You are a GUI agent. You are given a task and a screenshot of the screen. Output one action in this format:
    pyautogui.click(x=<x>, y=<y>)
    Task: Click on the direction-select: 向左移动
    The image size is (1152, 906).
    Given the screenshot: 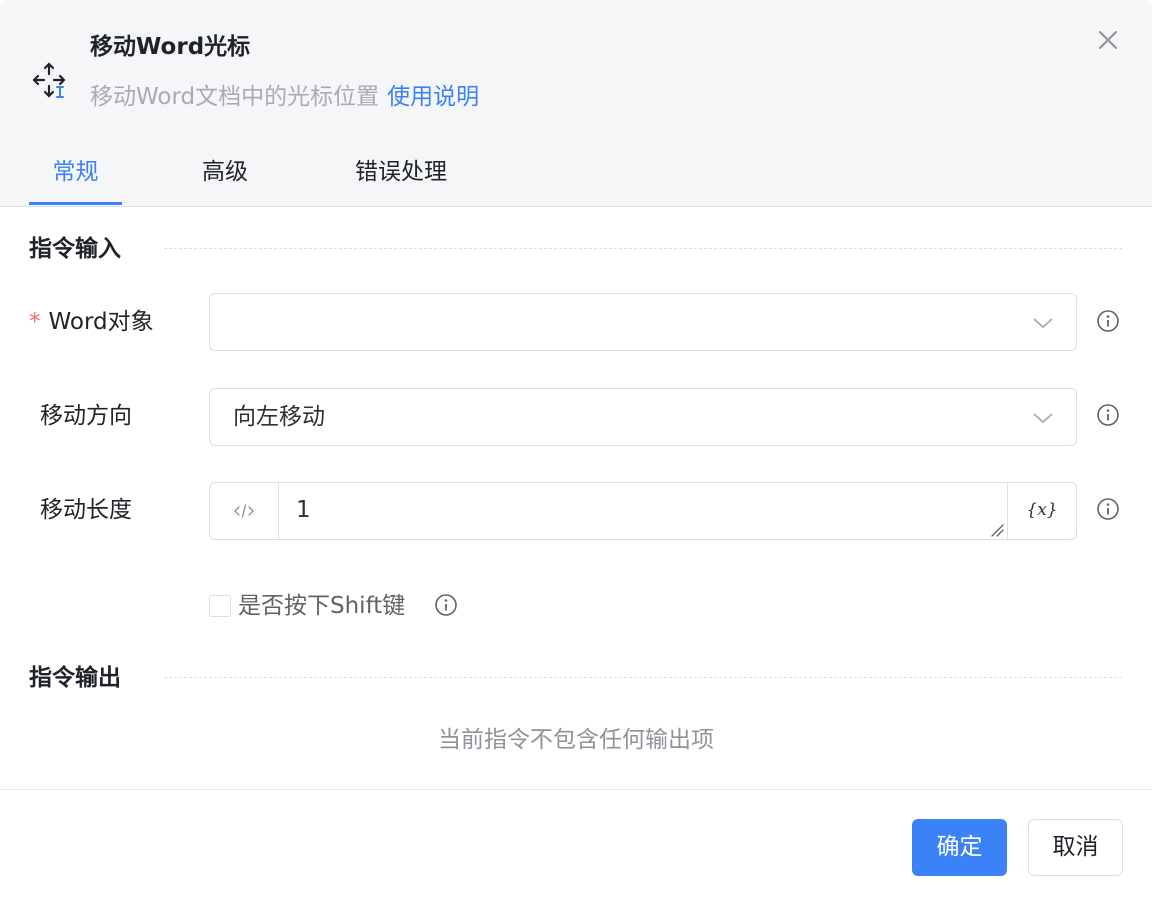 What is the action you would take?
    pyautogui.click(x=643, y=417)
    